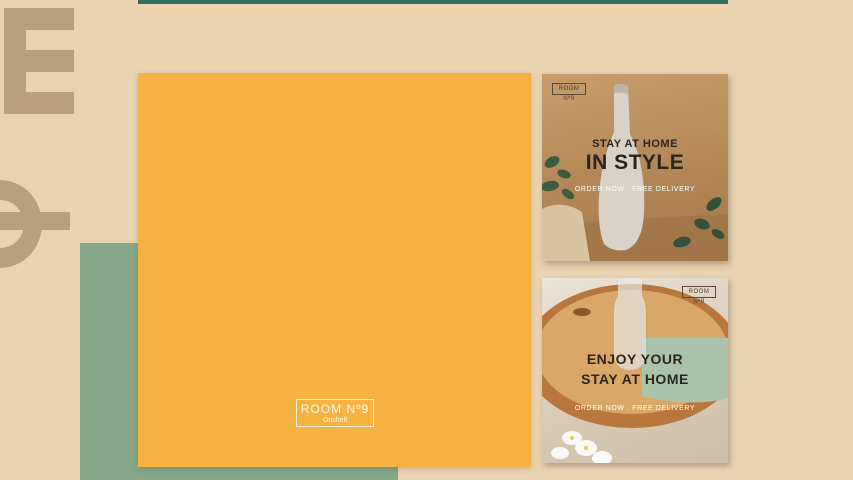 This screenshot has width=853, height=480. What do you see at coordinates (635, 144) in the screenshot?
I see `card-headline-line-1: STAY AT HOME` at bounding box center [635, 144].